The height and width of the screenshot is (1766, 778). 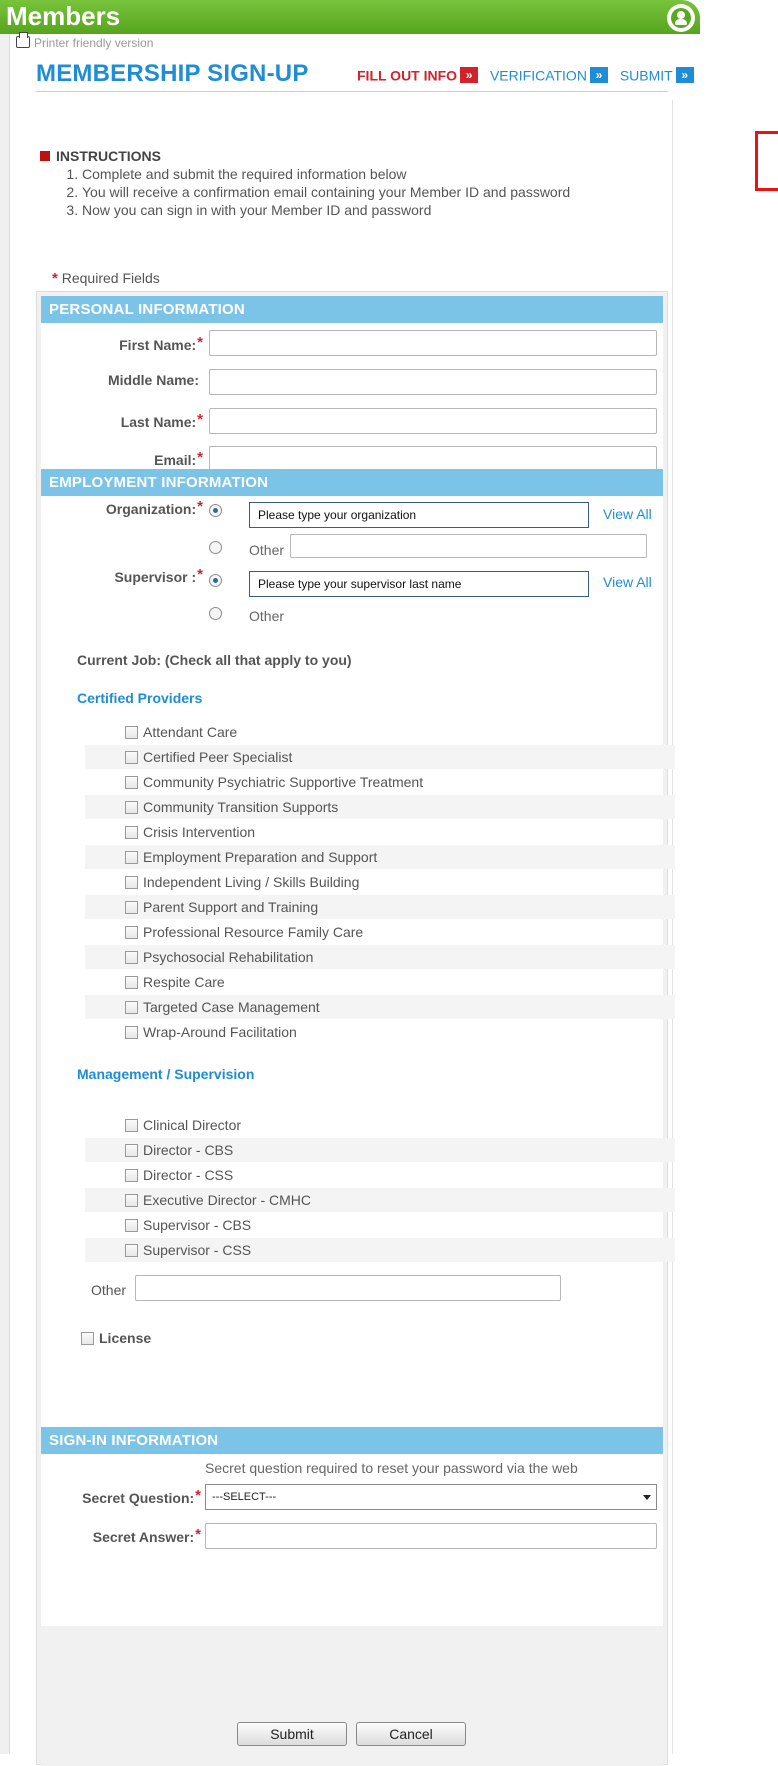 I want to click on secret-question-label: Secret Question:*, so click(x=141, y=1496).